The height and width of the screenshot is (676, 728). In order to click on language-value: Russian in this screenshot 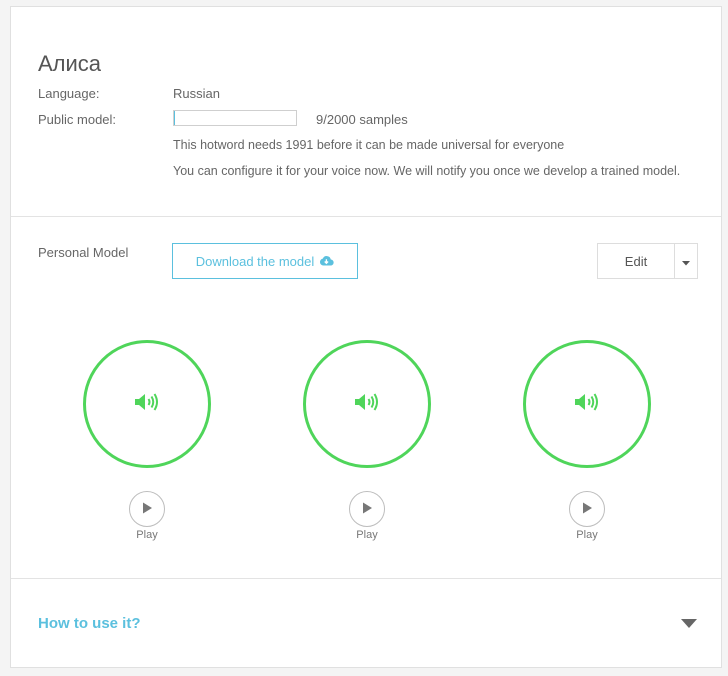, I will do `click(196, 93)`.